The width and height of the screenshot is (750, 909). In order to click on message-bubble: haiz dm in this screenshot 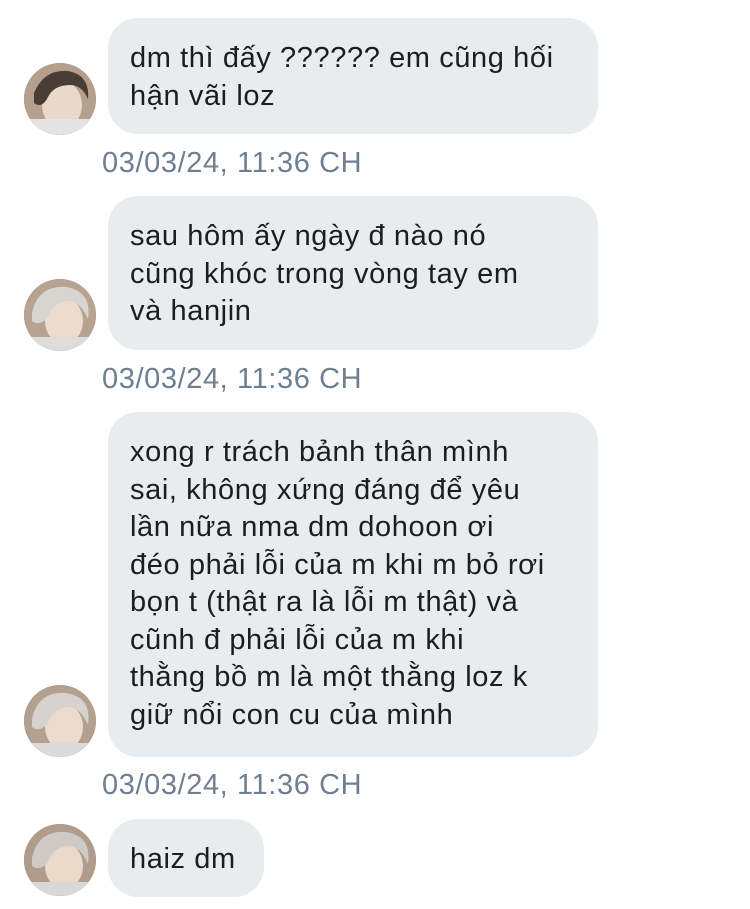, I will do `click(186, 858)`.